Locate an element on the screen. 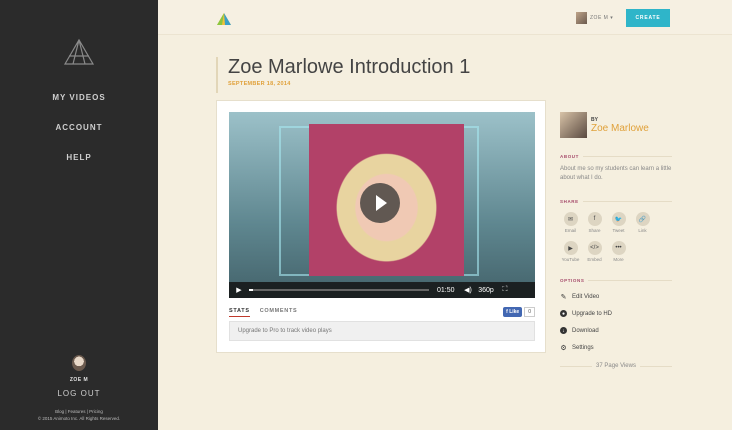  share-more: ••• More is located at coordinates (618, 251).